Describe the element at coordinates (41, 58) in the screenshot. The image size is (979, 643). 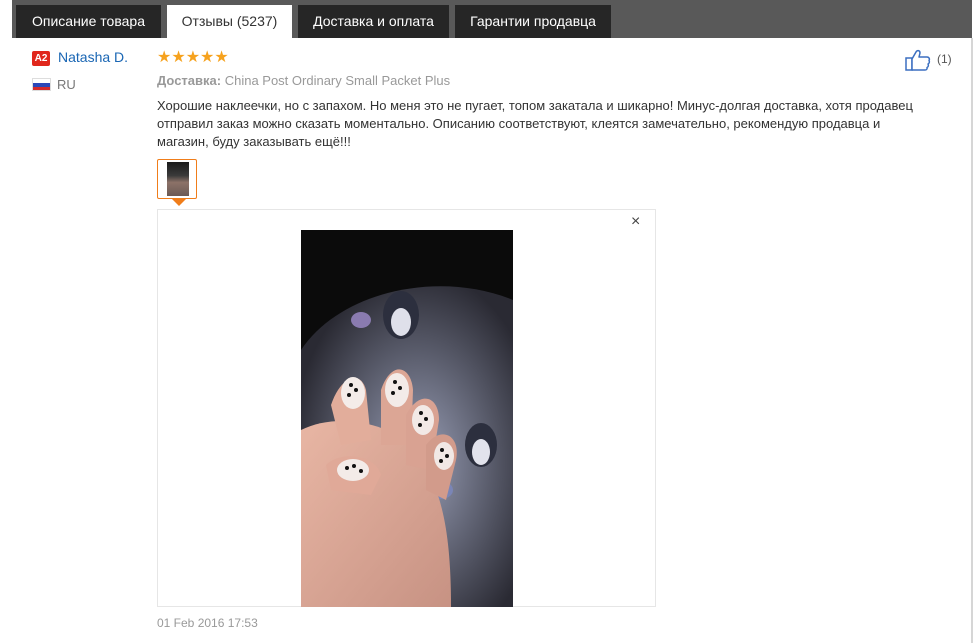
I see `user-level-badge: A2` at that location.